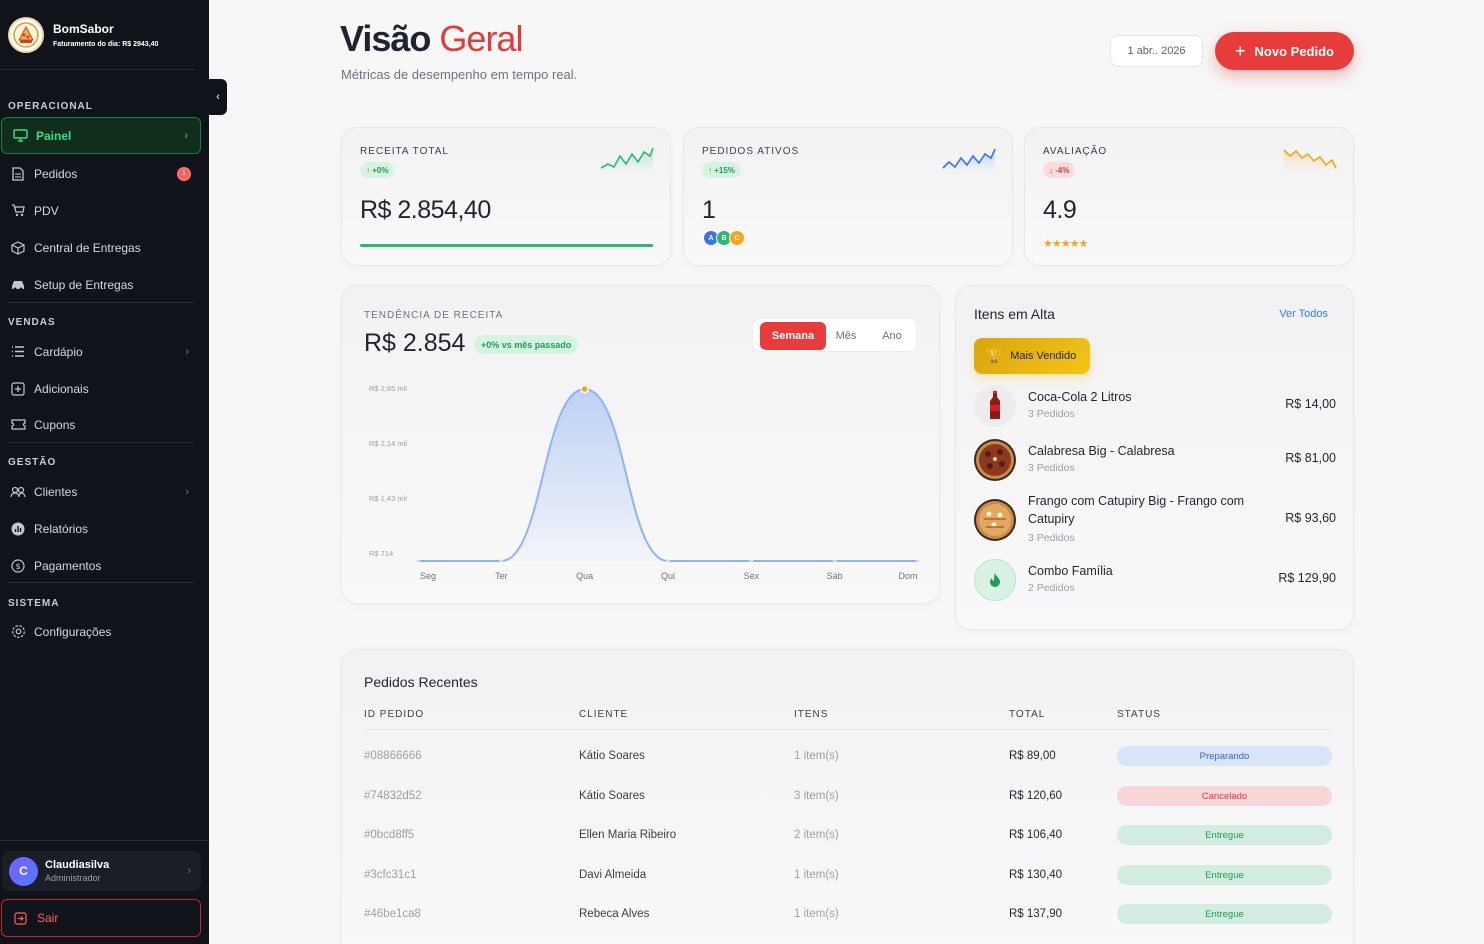 The height and width of the screenshot is (944, 1484). What do you see at coordinates (1032, 356) in the screenshot?
I see `best-seller-badge: 🏆 Mais Vendido` at bounding box center [1032, 356].